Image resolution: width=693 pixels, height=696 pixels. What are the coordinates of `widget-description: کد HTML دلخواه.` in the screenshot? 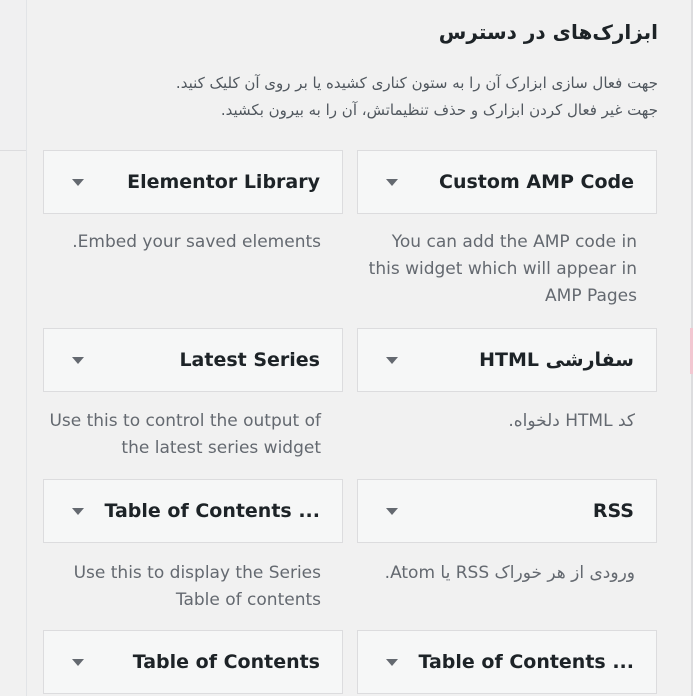 It's located at (571, 421).